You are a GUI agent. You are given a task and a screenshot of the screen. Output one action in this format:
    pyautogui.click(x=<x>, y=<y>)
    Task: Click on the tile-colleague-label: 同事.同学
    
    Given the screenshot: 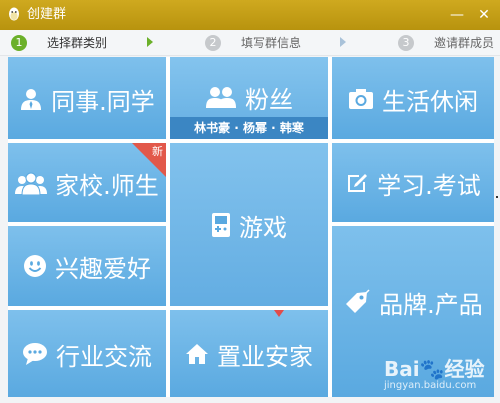 What is the action you would take?
    pyautogui.click(x=103, y=101)
    